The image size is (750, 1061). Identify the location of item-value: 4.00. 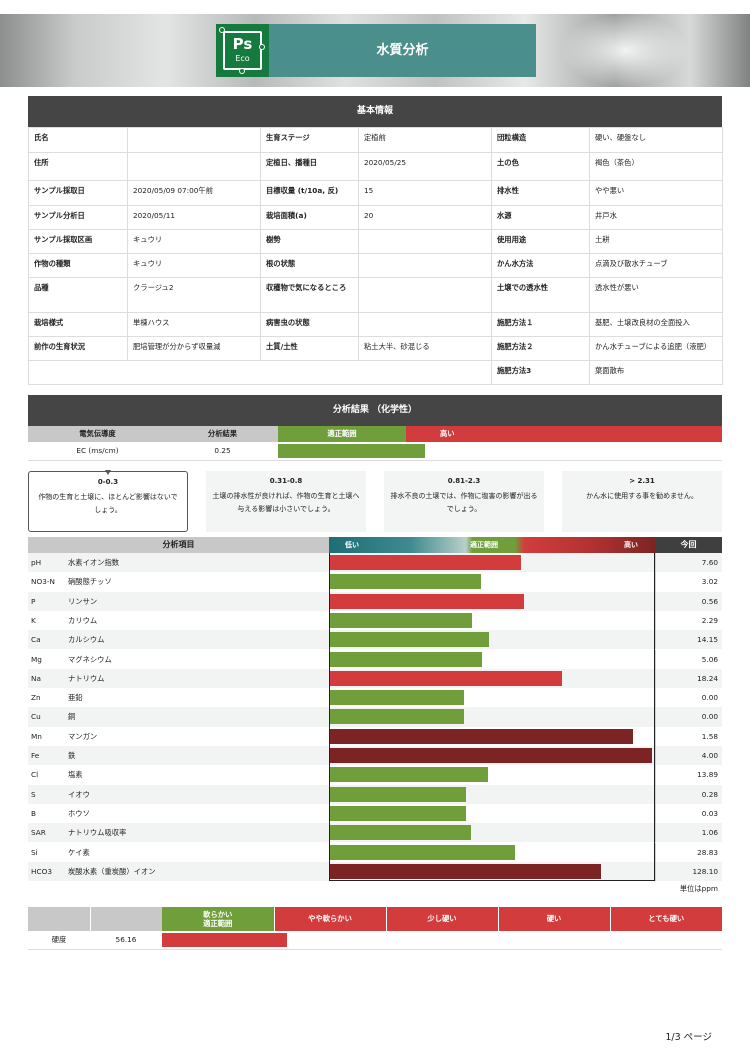
(709, 755).